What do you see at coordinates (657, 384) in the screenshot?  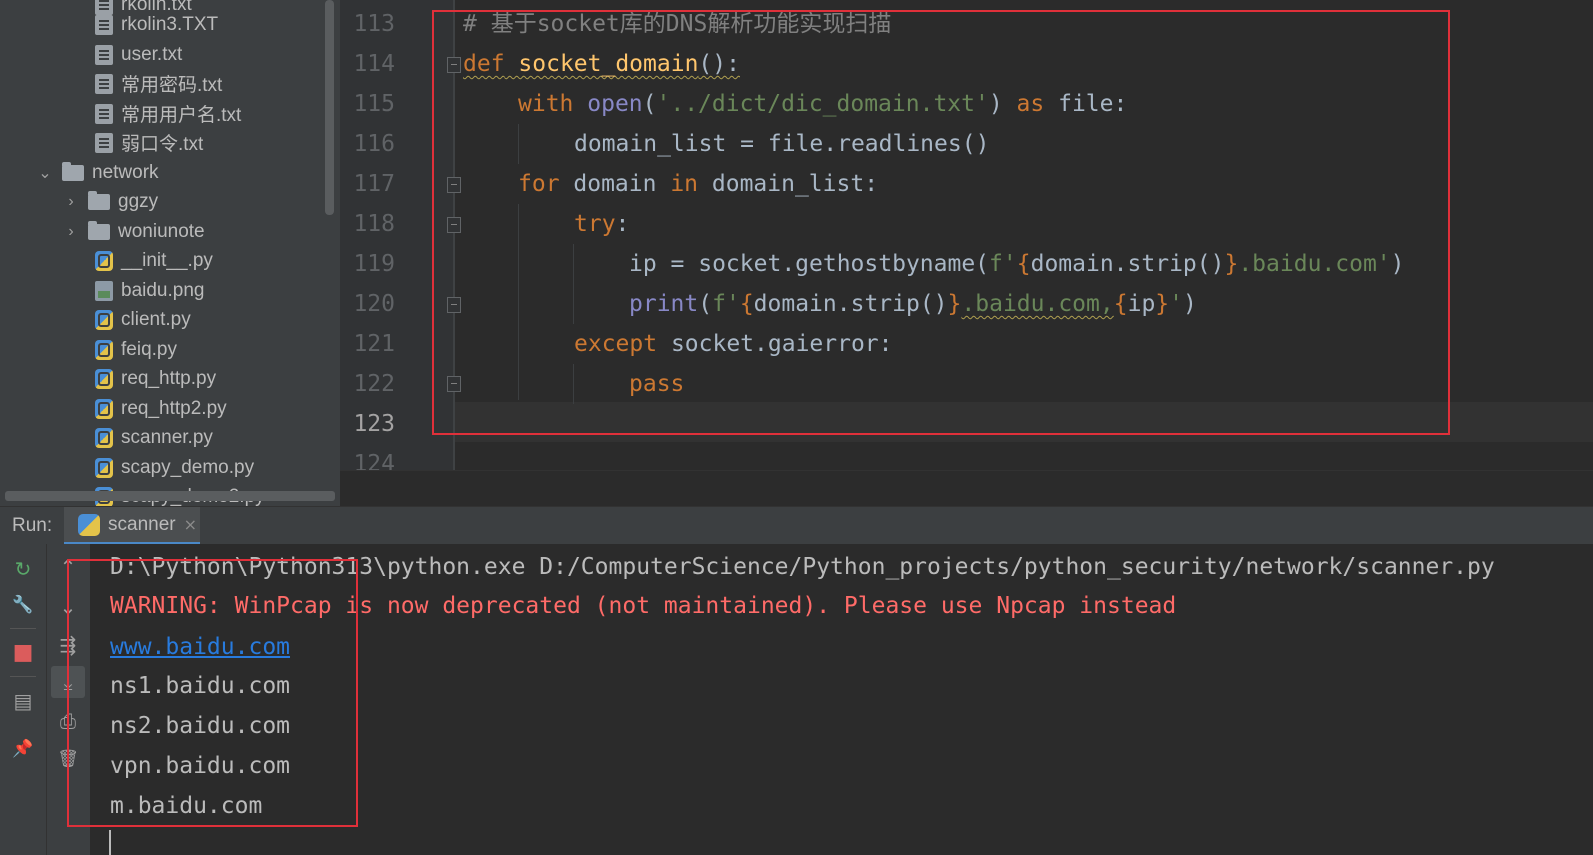 I see `code-line-122: pass` at bounding box center [657, 384].